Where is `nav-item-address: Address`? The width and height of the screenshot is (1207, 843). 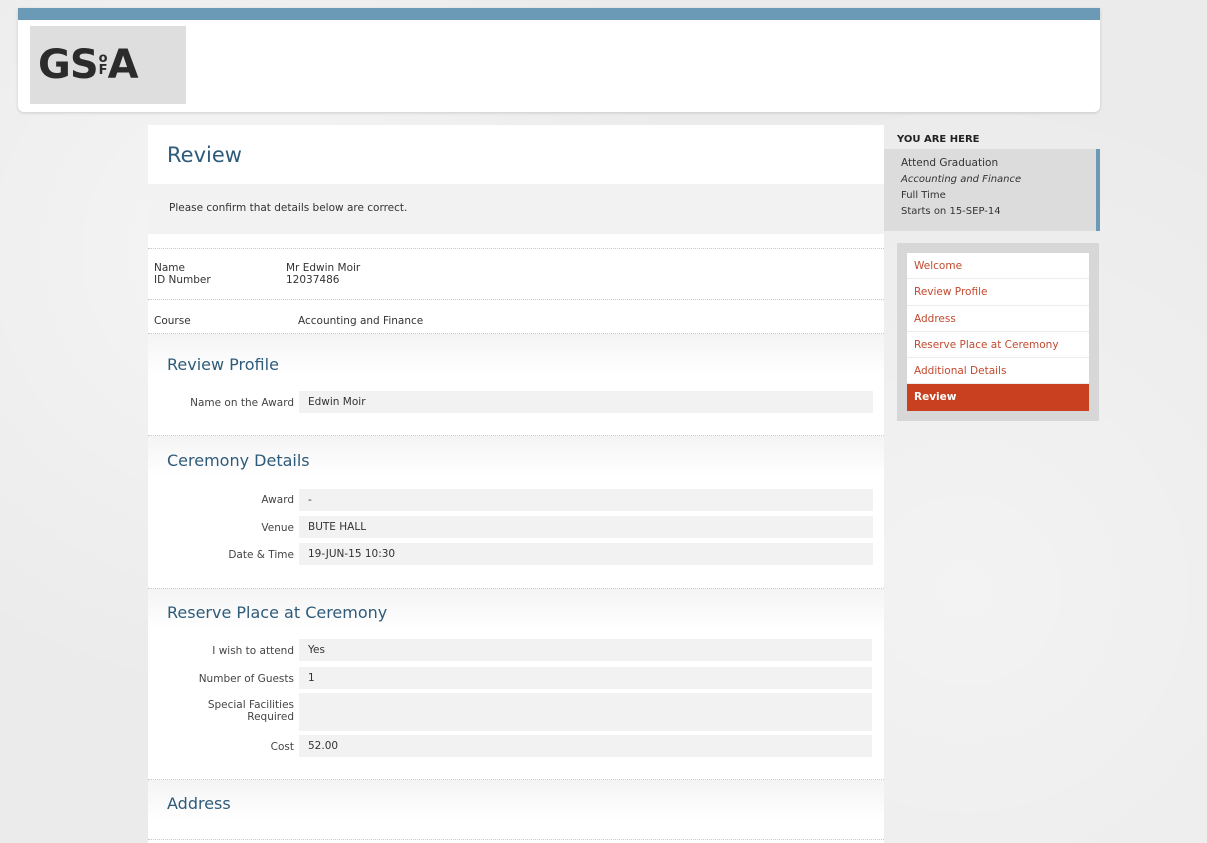
nav-item-address: Address is located at coordinates (998, 319).